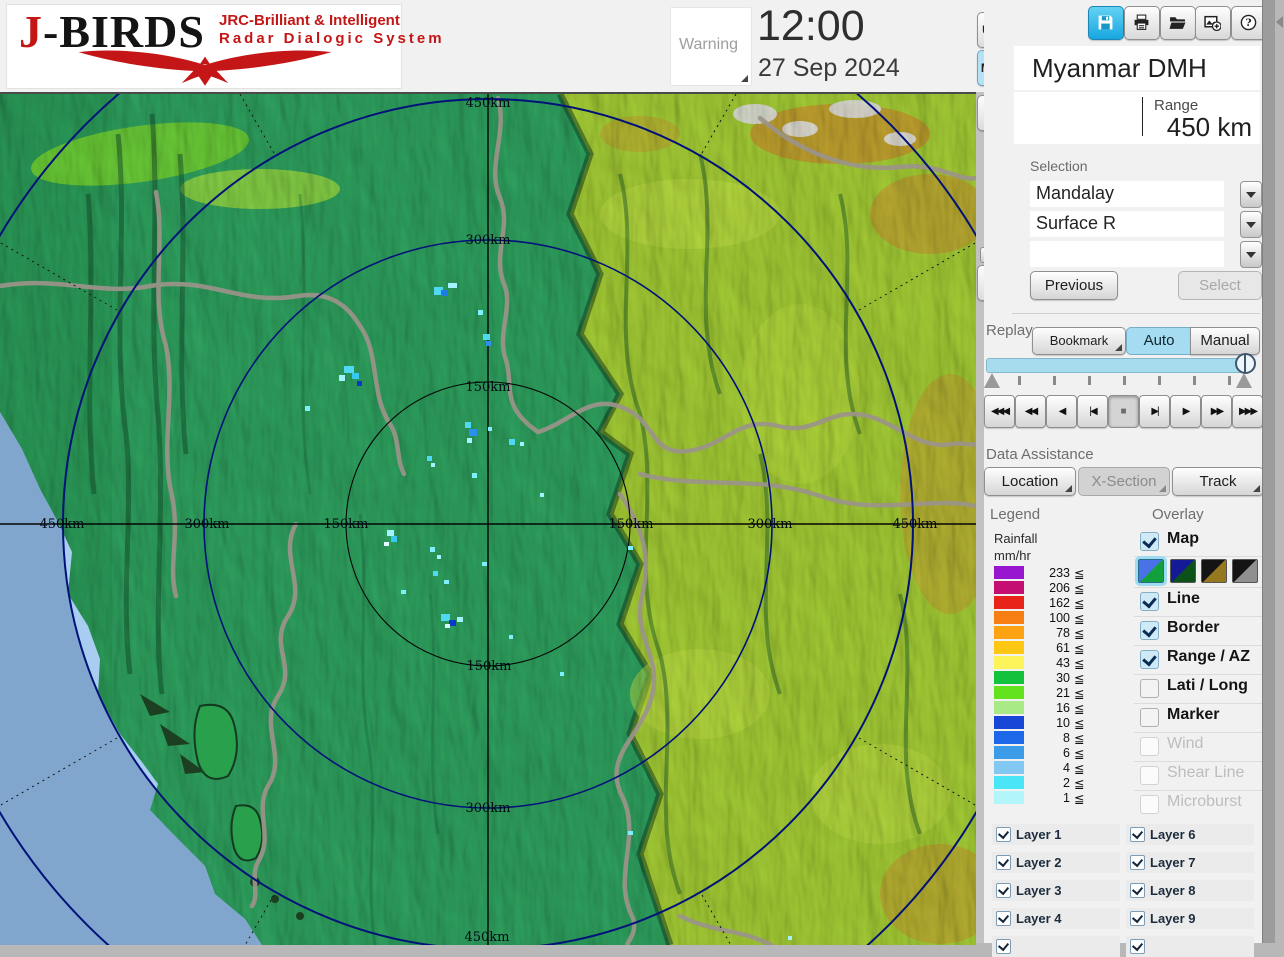 The width and height of the screenshot is (1284, 957). Describe the element at coordinates (1178, 23) in the screenshot. I see `open-folder-button` at that location.